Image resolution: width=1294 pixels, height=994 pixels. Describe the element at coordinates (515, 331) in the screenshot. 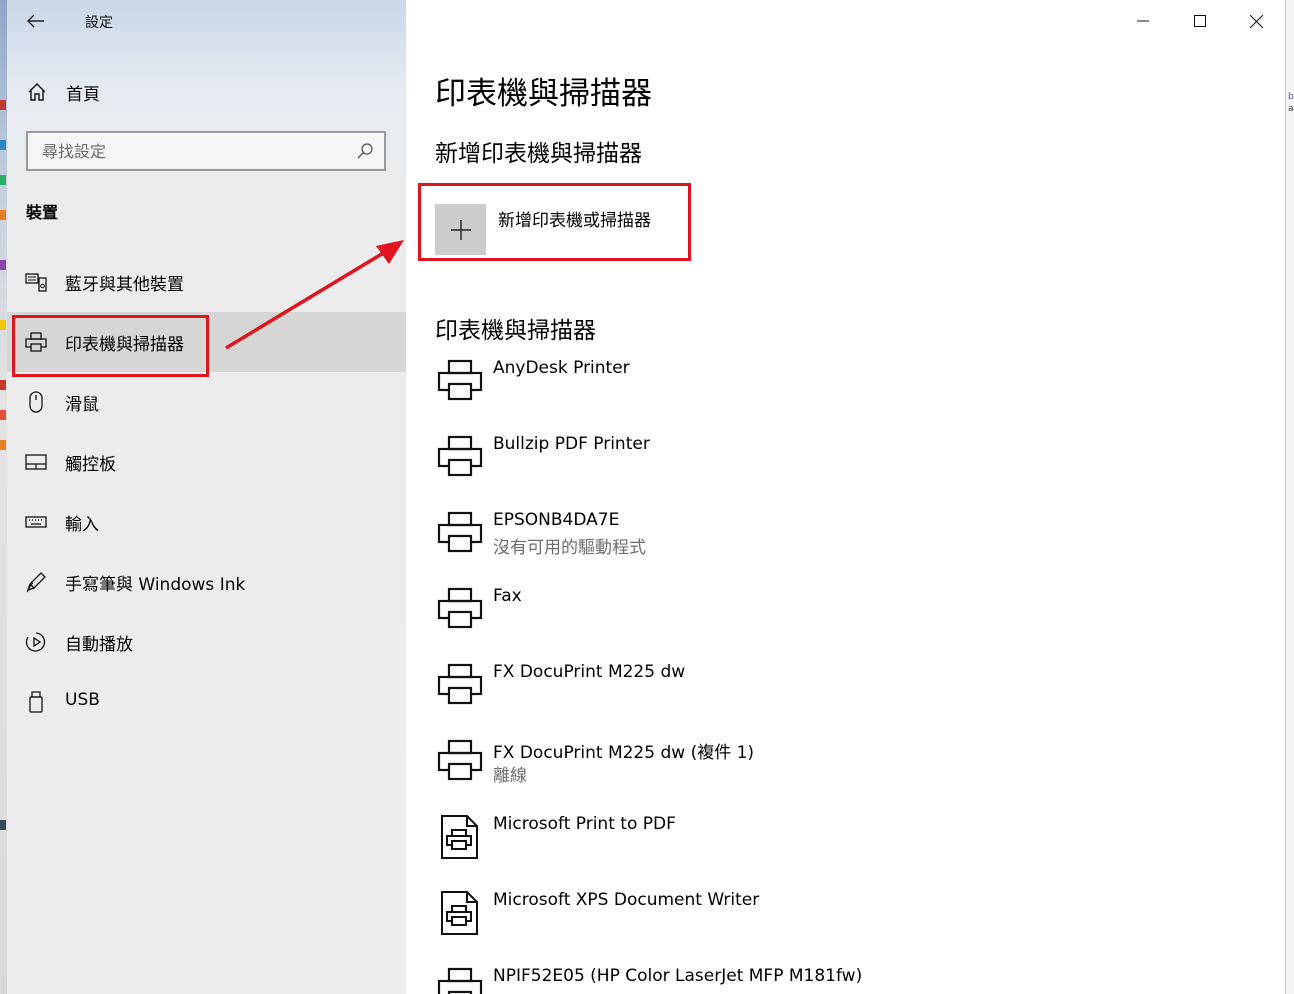

I see `printers-section-title: 印表機與掃描器` at that location.